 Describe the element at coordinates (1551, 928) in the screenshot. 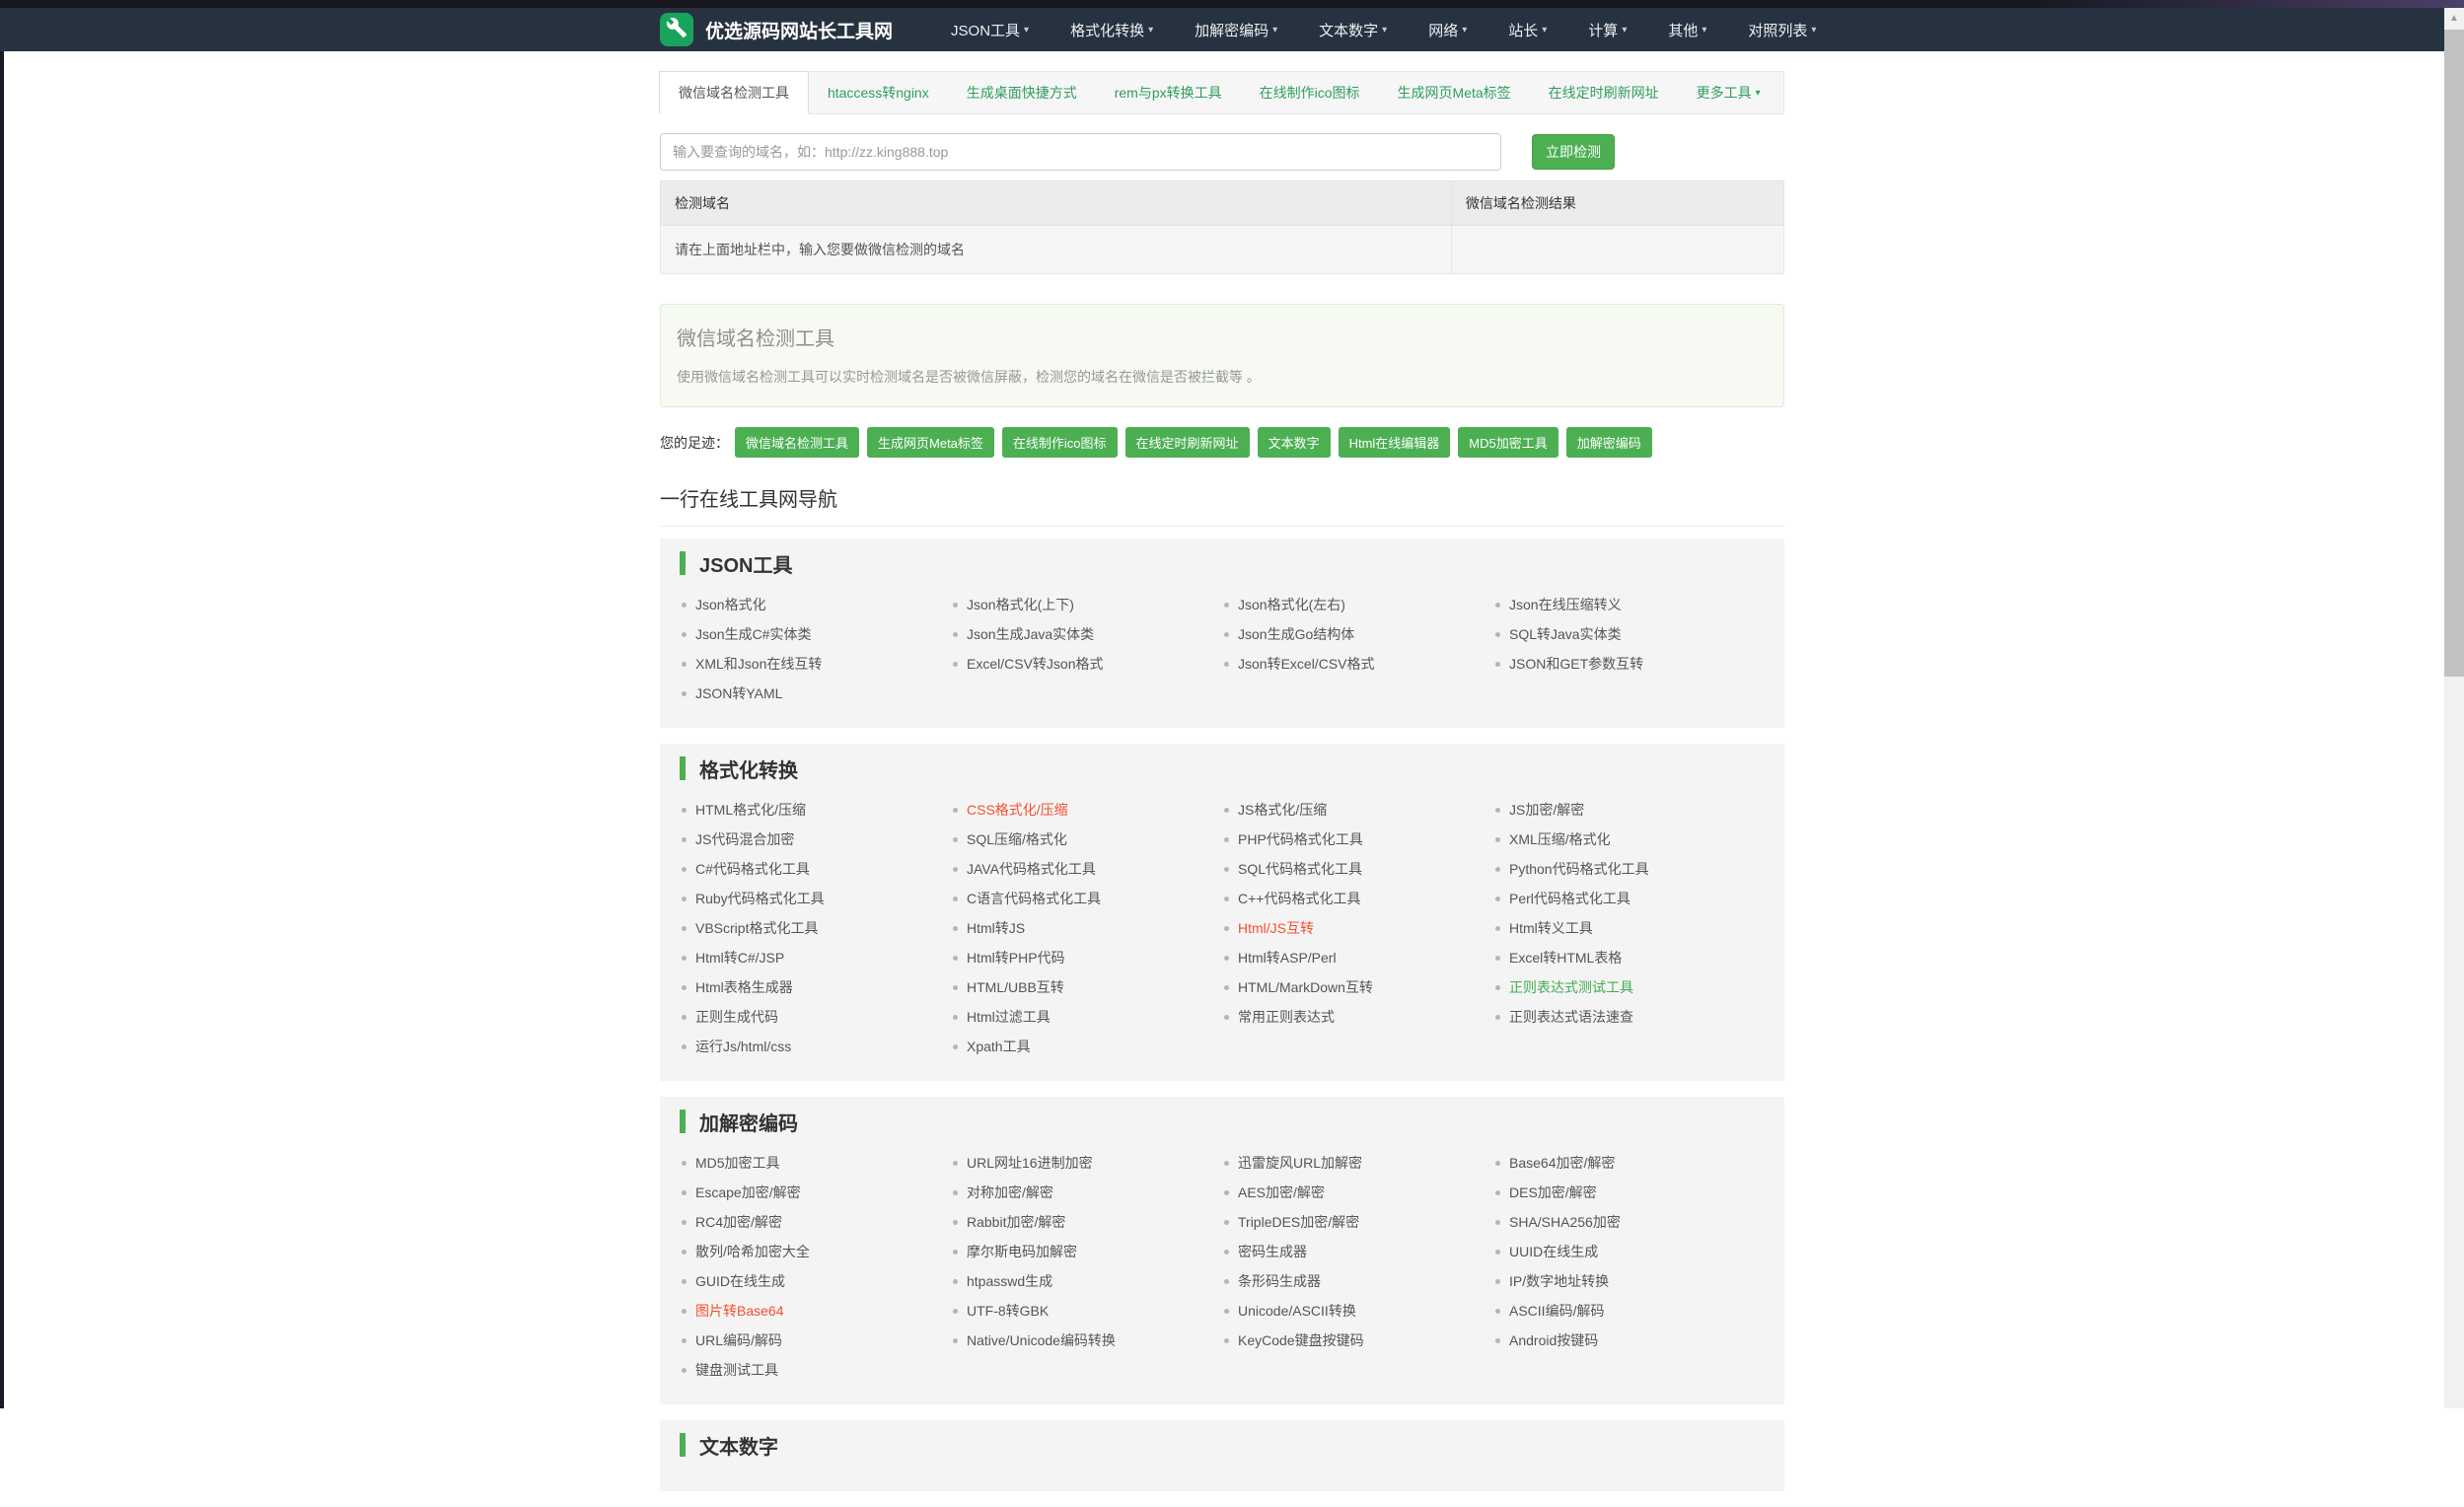

I see `tool-link: Html转义工具` at that location.